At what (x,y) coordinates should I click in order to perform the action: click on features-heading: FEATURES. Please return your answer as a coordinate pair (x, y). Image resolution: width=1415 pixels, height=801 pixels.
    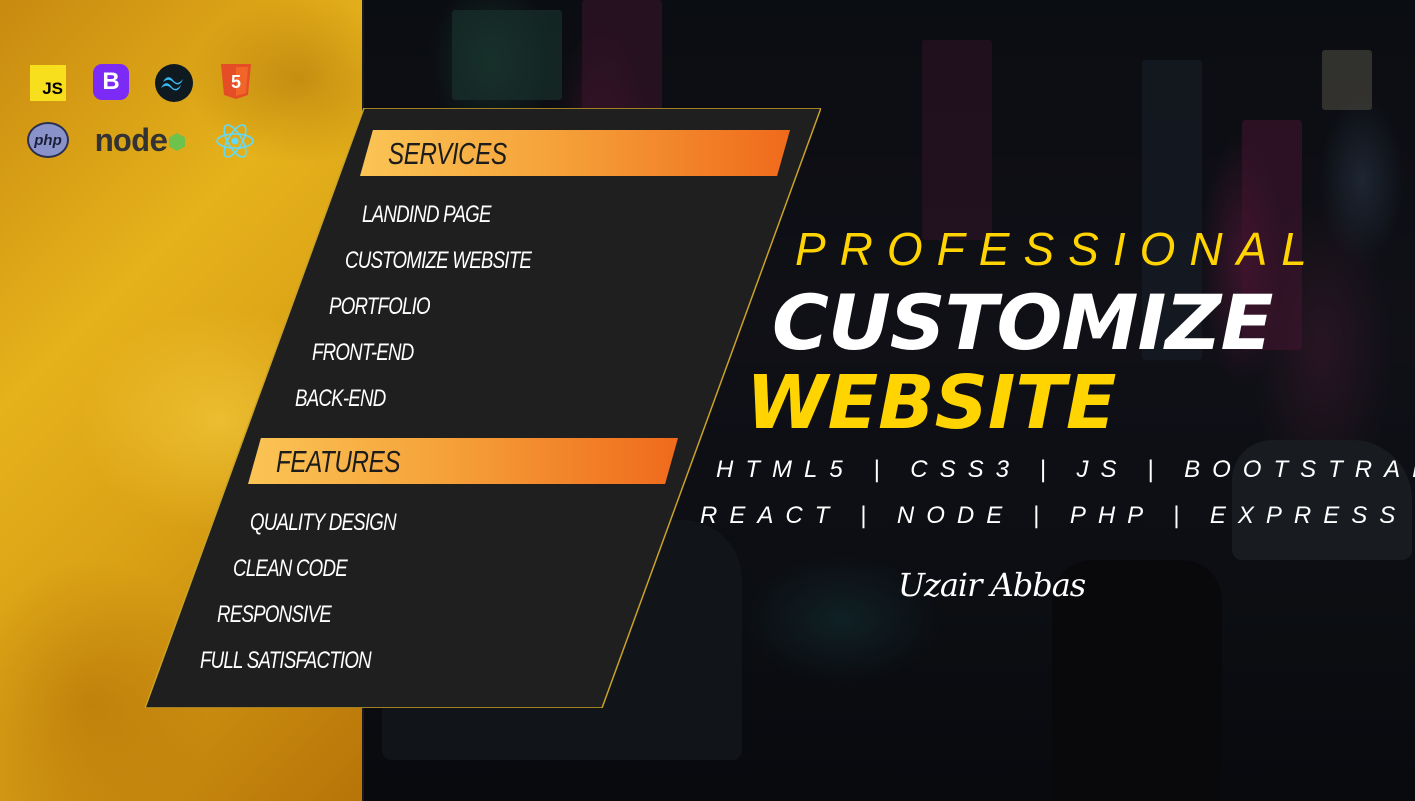
    Looking at the image, I should click on (338, 461).